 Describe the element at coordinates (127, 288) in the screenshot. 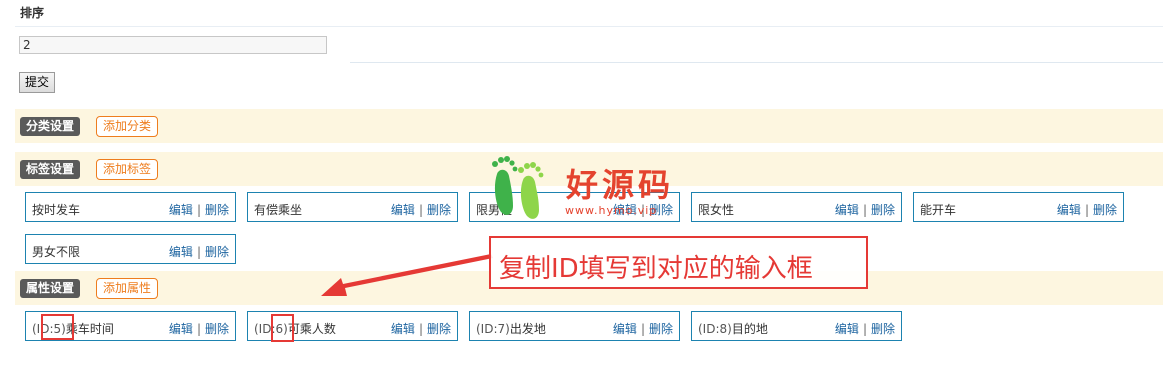

I see `add-attribute-button: 添加属性` at that location.